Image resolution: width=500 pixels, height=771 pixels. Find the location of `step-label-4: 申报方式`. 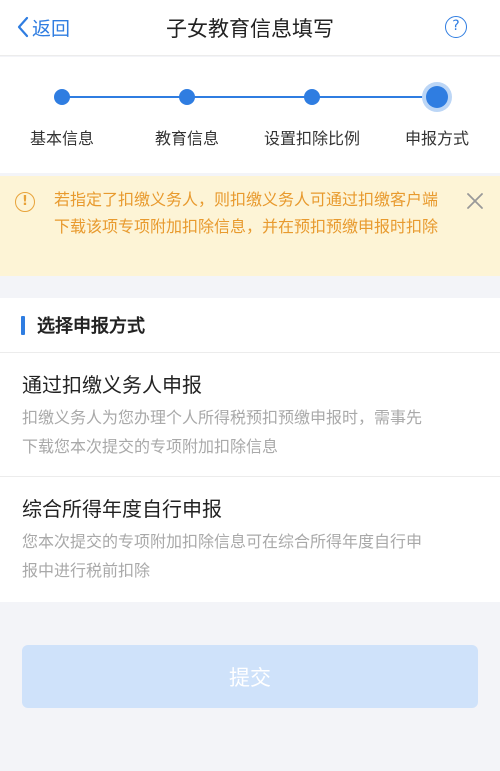

step-label-4: 申报方式 is located at coordinates (437, 138).